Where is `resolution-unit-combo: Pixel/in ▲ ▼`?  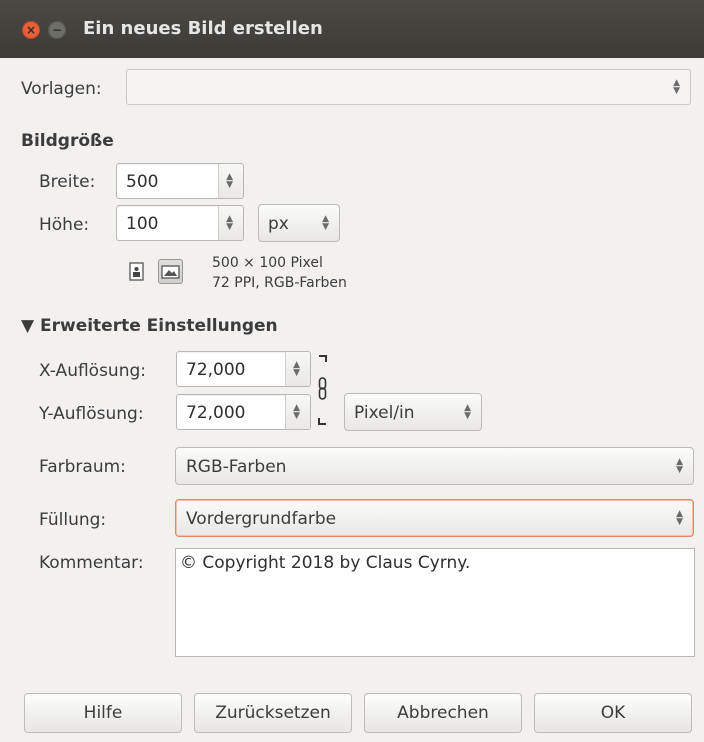
resolution-unit-combo: Pixel/in ▲ ▼ is located at coordinates (413, 412).